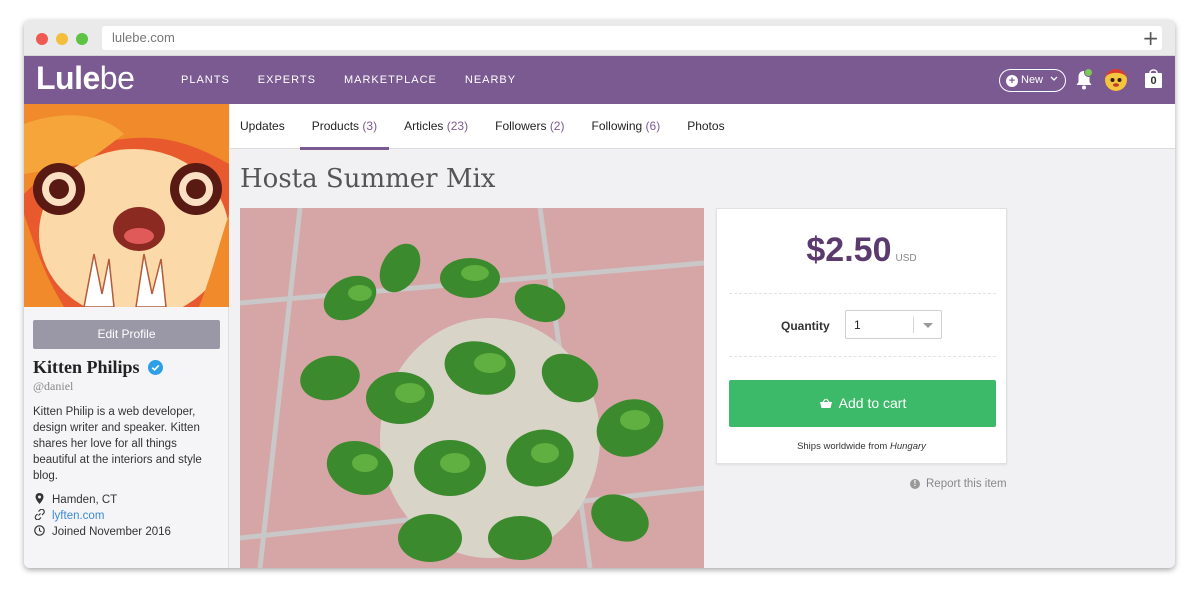 The height and width of the screenshot is (600, 1197). Describe the element at coordinates (913, 325) in the screenshot. I see `select-divider` at that location.